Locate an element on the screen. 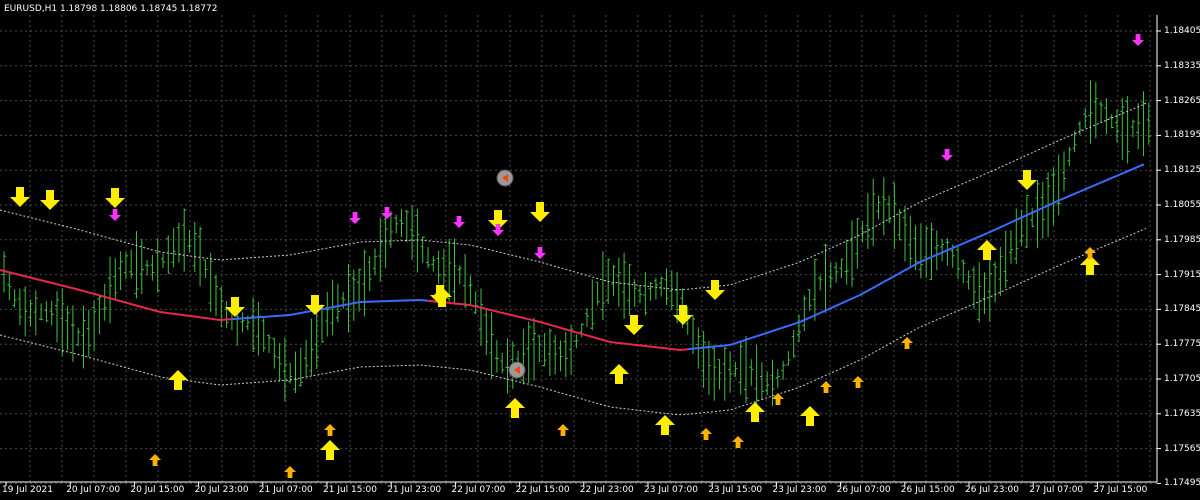 The width and height of the screenshot is (1200, 500). price-axis-label: 1.18335 is located at coordinates (1182, 65).